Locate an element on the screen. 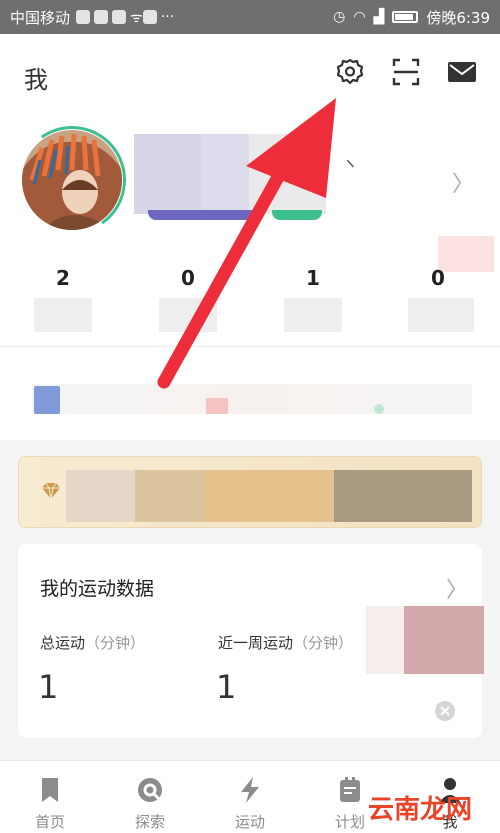  tab-home: 首页 is located at coordinates (50, 803).